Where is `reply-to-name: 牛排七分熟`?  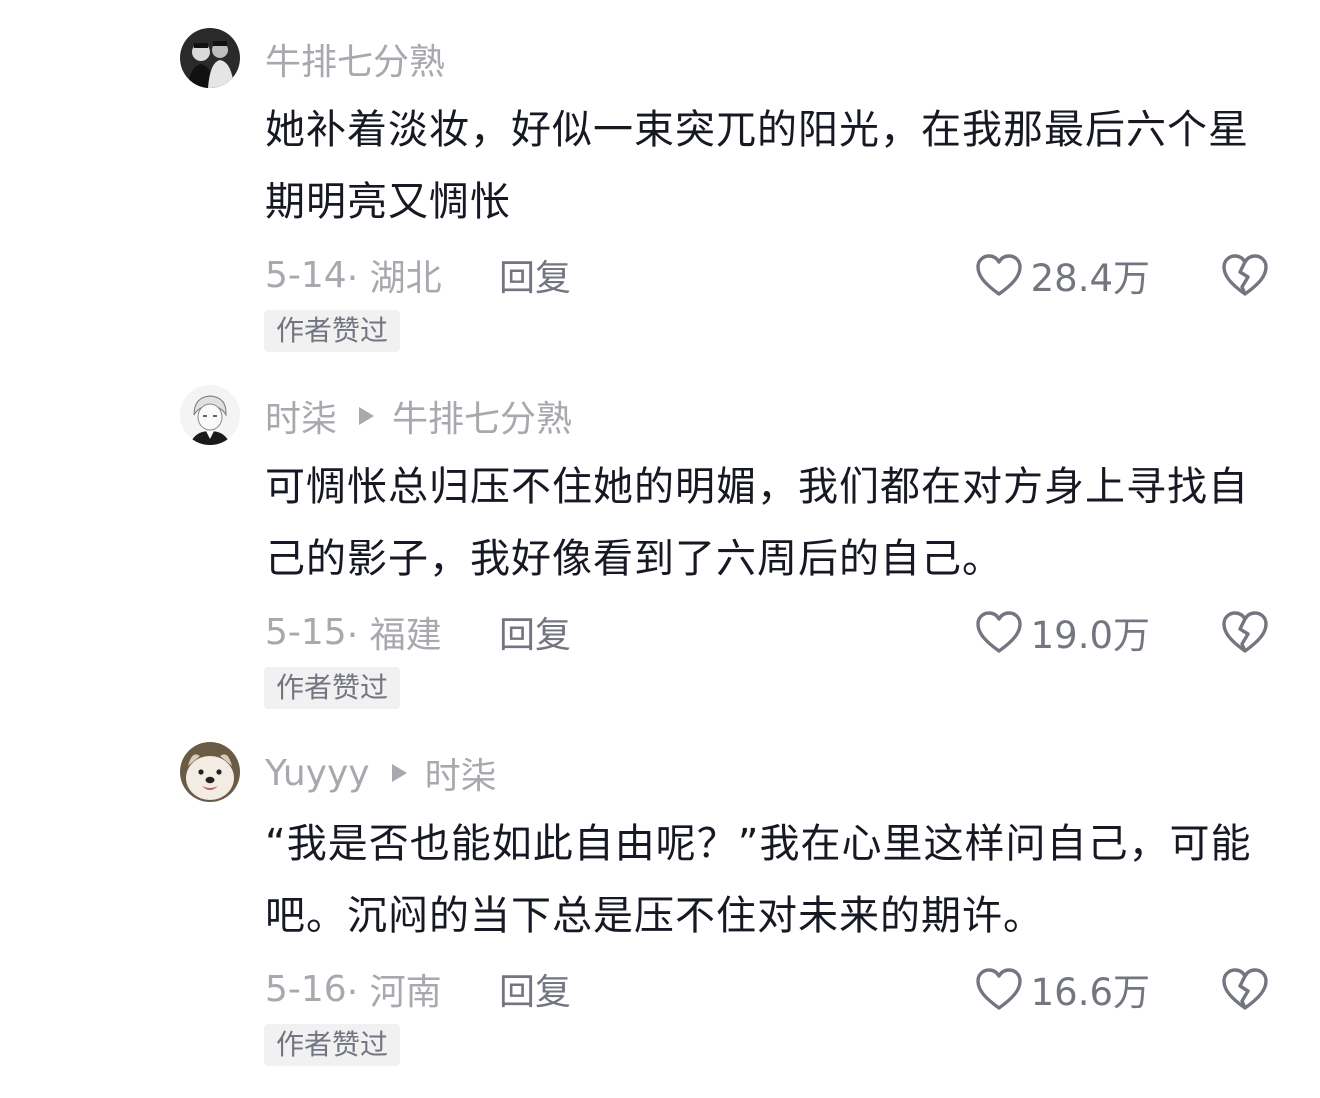
reply-to-name: 牛排七分熟 is located at coordinates (482, 416).